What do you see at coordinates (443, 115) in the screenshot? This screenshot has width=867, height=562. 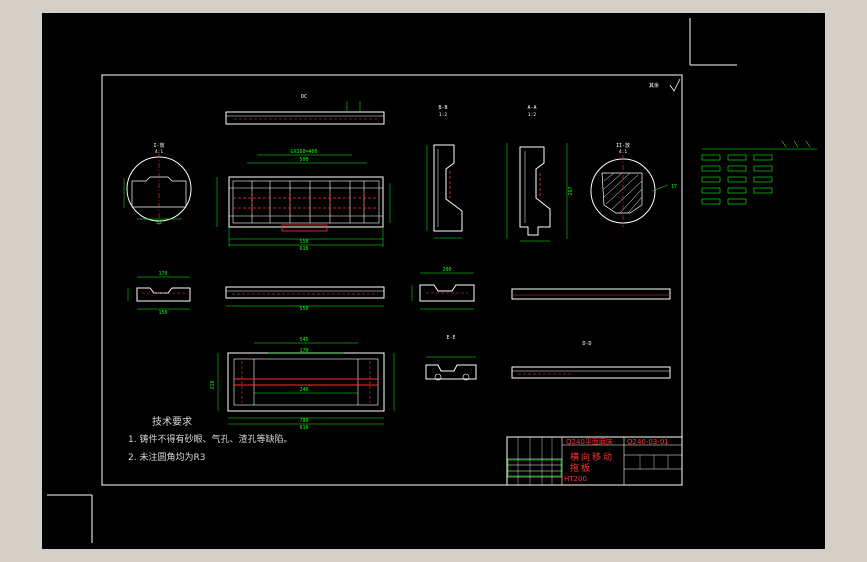 I see `label-section-b-scale: 1:2` at bounding box center [443, 115].